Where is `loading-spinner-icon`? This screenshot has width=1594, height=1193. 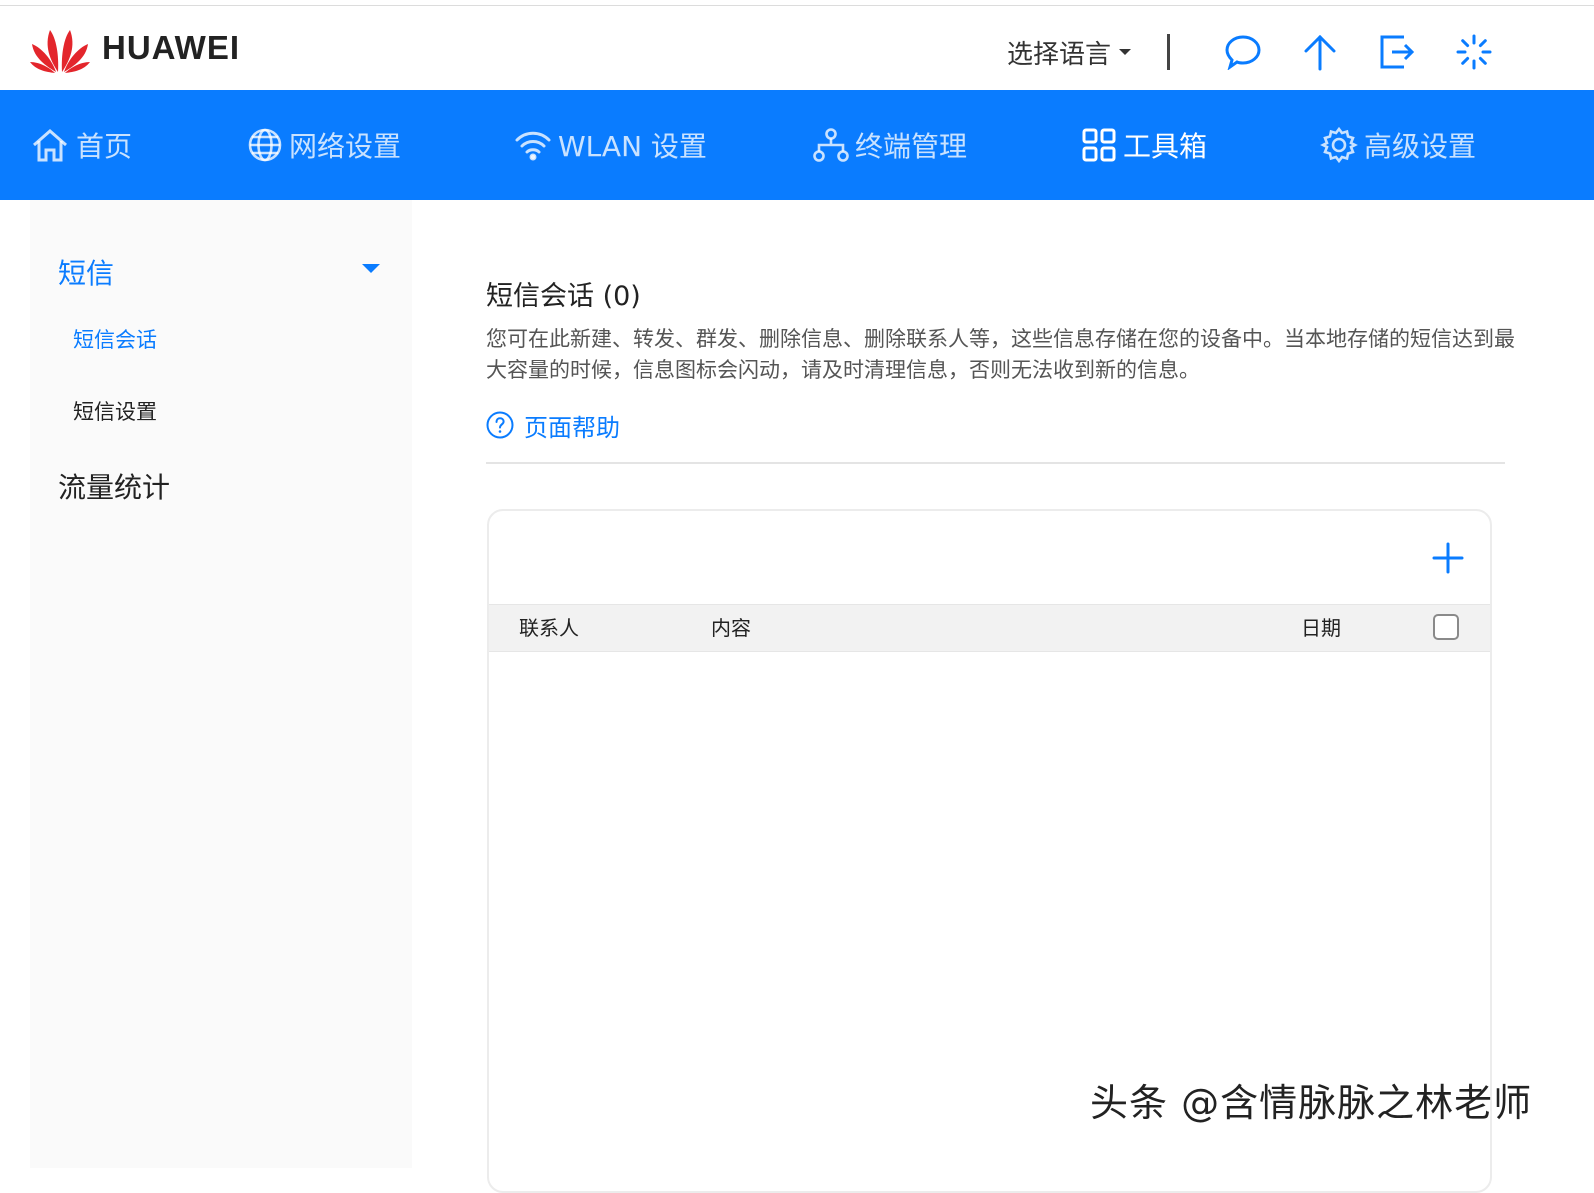
loading-spinner-icon is located at coordinates (1474, 52).